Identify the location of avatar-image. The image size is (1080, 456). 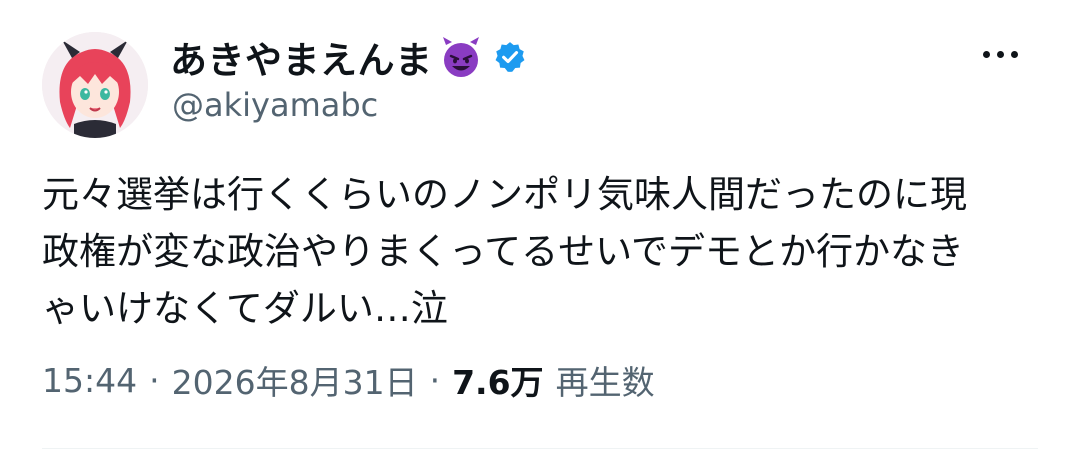
(95, 85).